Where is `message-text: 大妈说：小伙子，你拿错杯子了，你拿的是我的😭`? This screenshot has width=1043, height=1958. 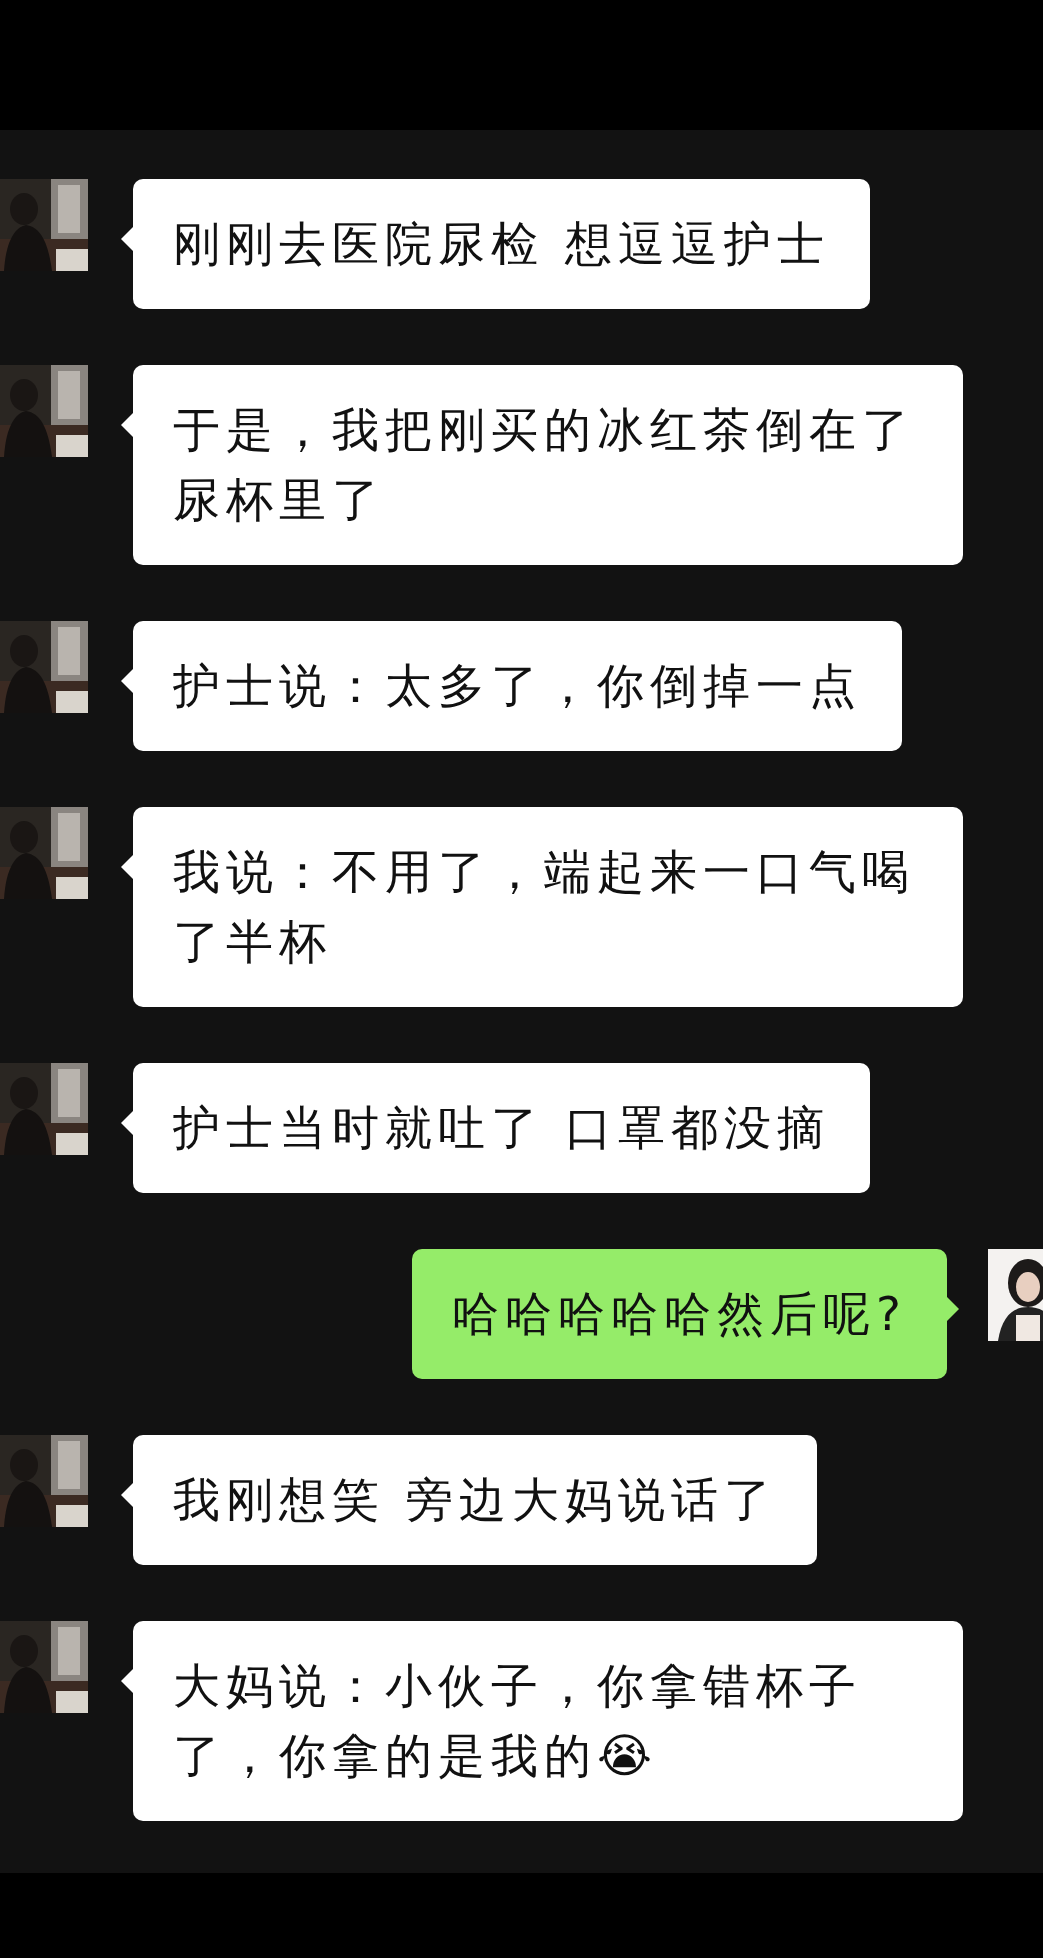 message-text: 大妈说：小伙子，你拿错杯子了，你拿的是我的😭 is located at coordinates (517, 1720).